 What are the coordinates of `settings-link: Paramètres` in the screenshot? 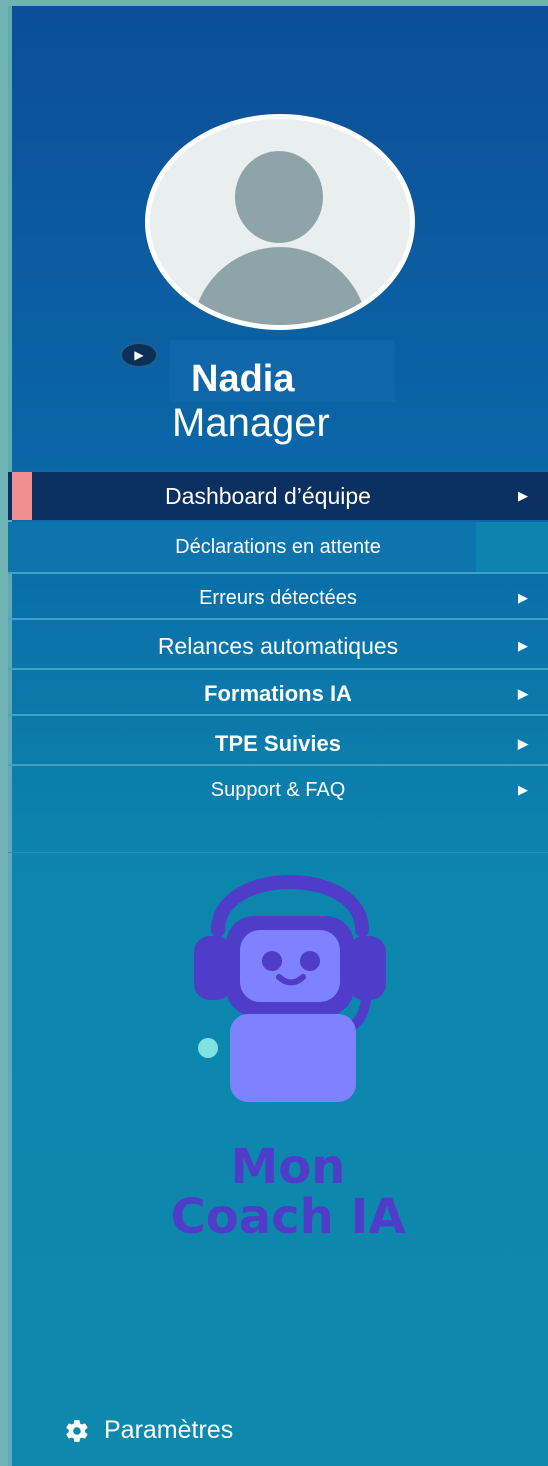 It's located at (148, 1430).